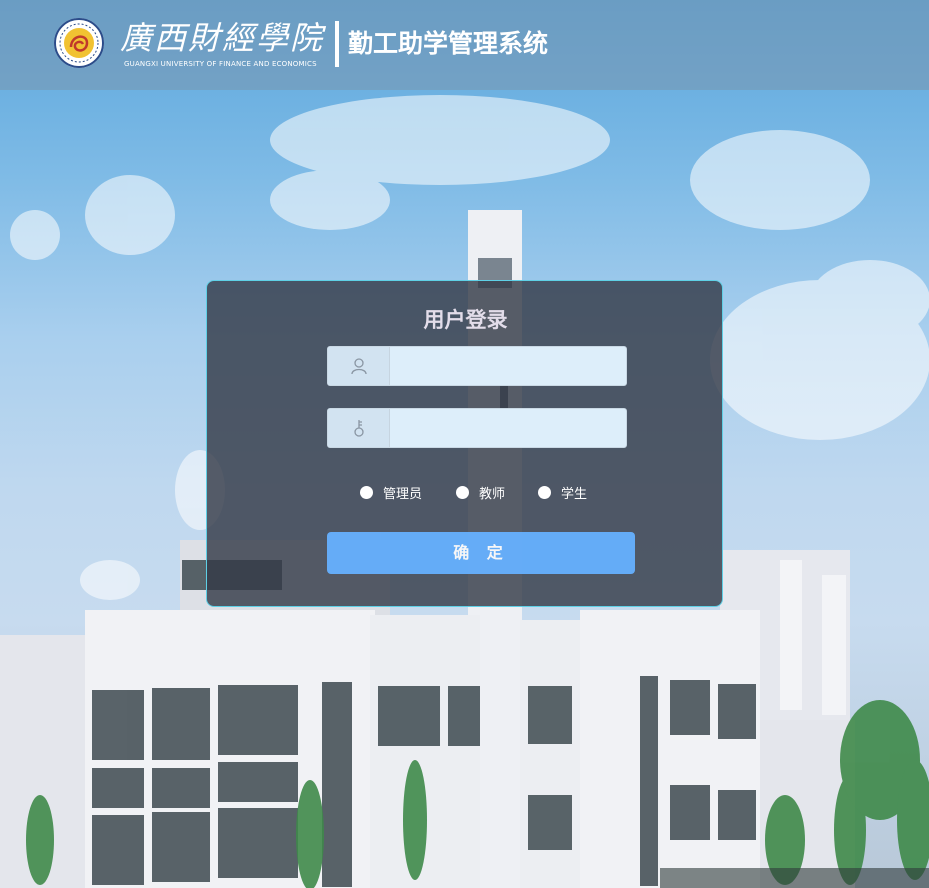 Image resolution: width=929 pixels, height=888 pixels. Describe the element at coordinates (79, 43) in the screenshot. I see `university-emblem-icon` at that location.